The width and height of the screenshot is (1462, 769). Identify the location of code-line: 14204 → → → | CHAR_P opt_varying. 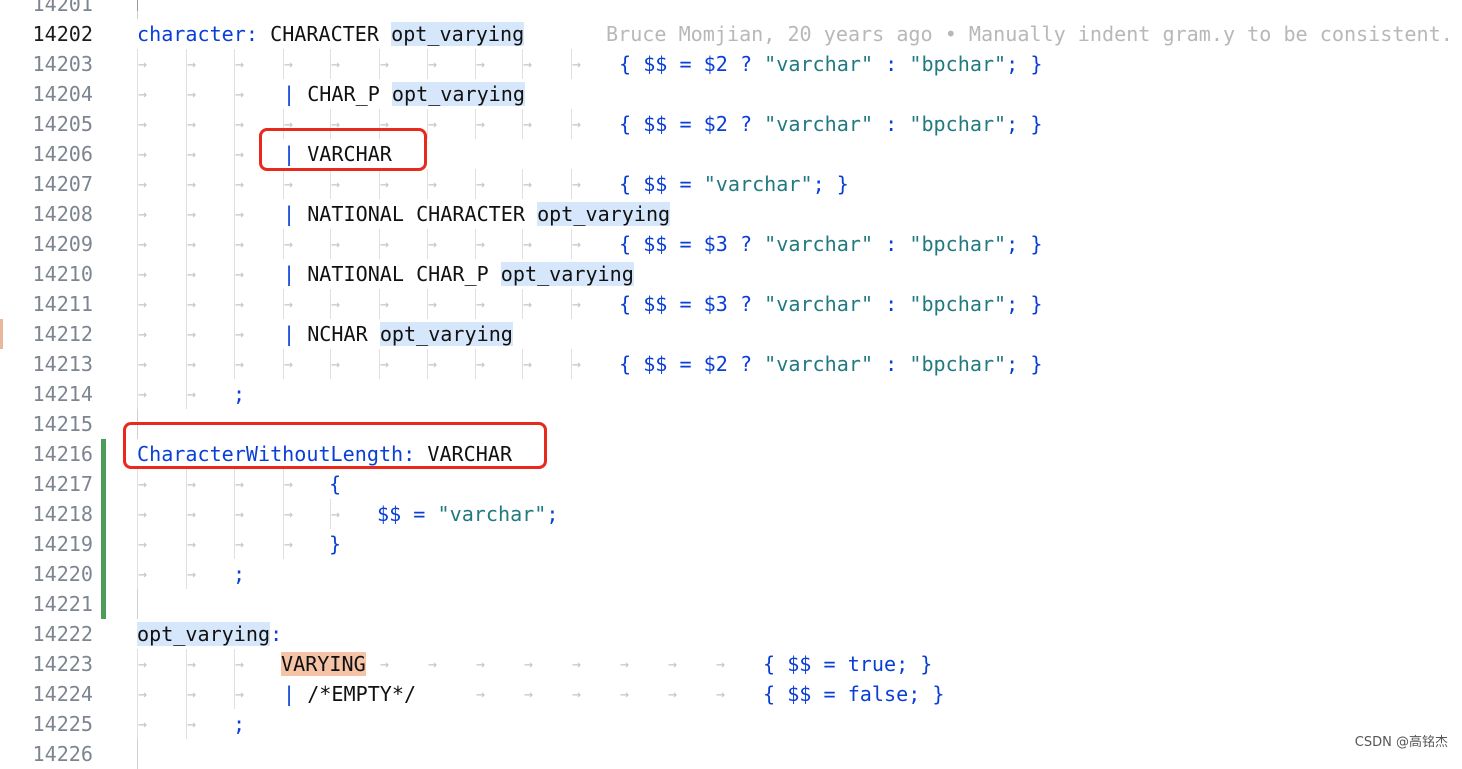
(731, 94).